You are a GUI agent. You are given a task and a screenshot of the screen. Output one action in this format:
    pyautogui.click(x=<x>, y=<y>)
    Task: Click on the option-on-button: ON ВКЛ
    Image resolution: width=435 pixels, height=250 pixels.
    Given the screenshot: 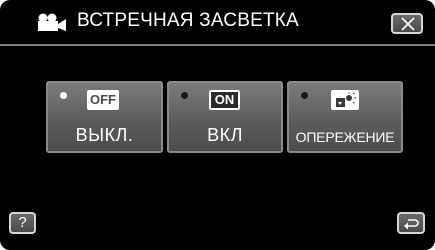 What is the action you would take?
    pyautogui.click(x=225, y=117)
    